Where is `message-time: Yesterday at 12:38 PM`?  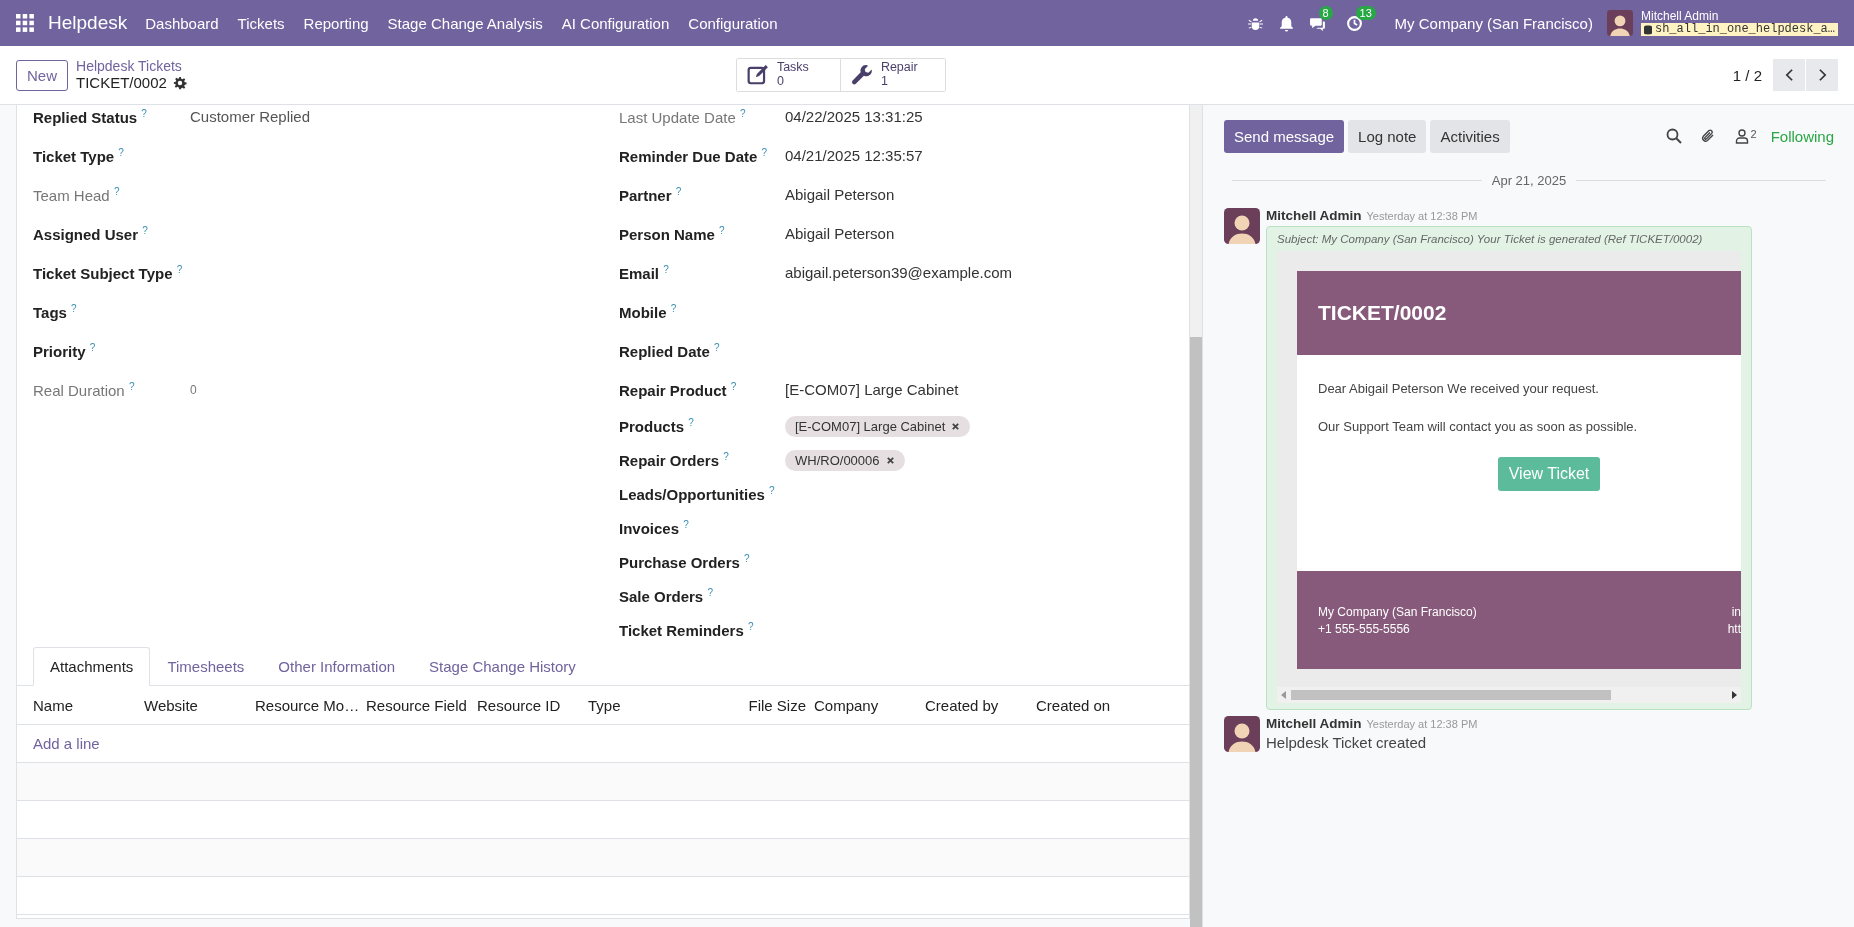
message-time: Yesterday at 12:38 PM is located at coordinates (1422, 216).